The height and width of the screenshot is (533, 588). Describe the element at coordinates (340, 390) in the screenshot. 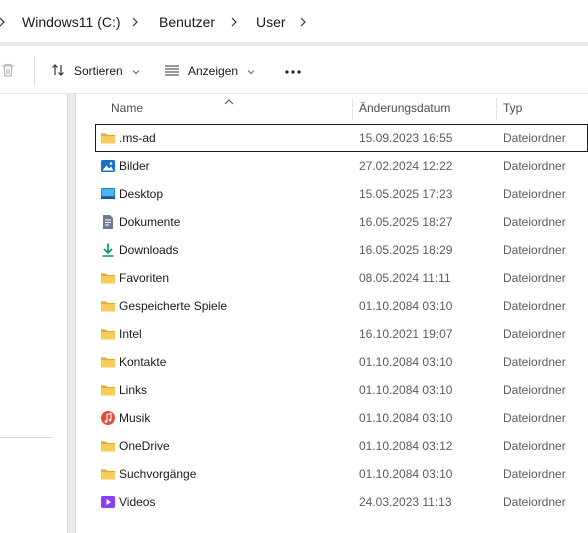

I see `file-row-links: Links 01.10.2084 03:10 Dateiordner` at that location.